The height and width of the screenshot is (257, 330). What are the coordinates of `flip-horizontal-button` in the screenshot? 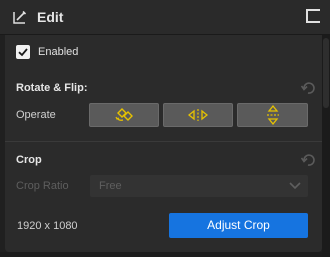 It's located at (198, 115).